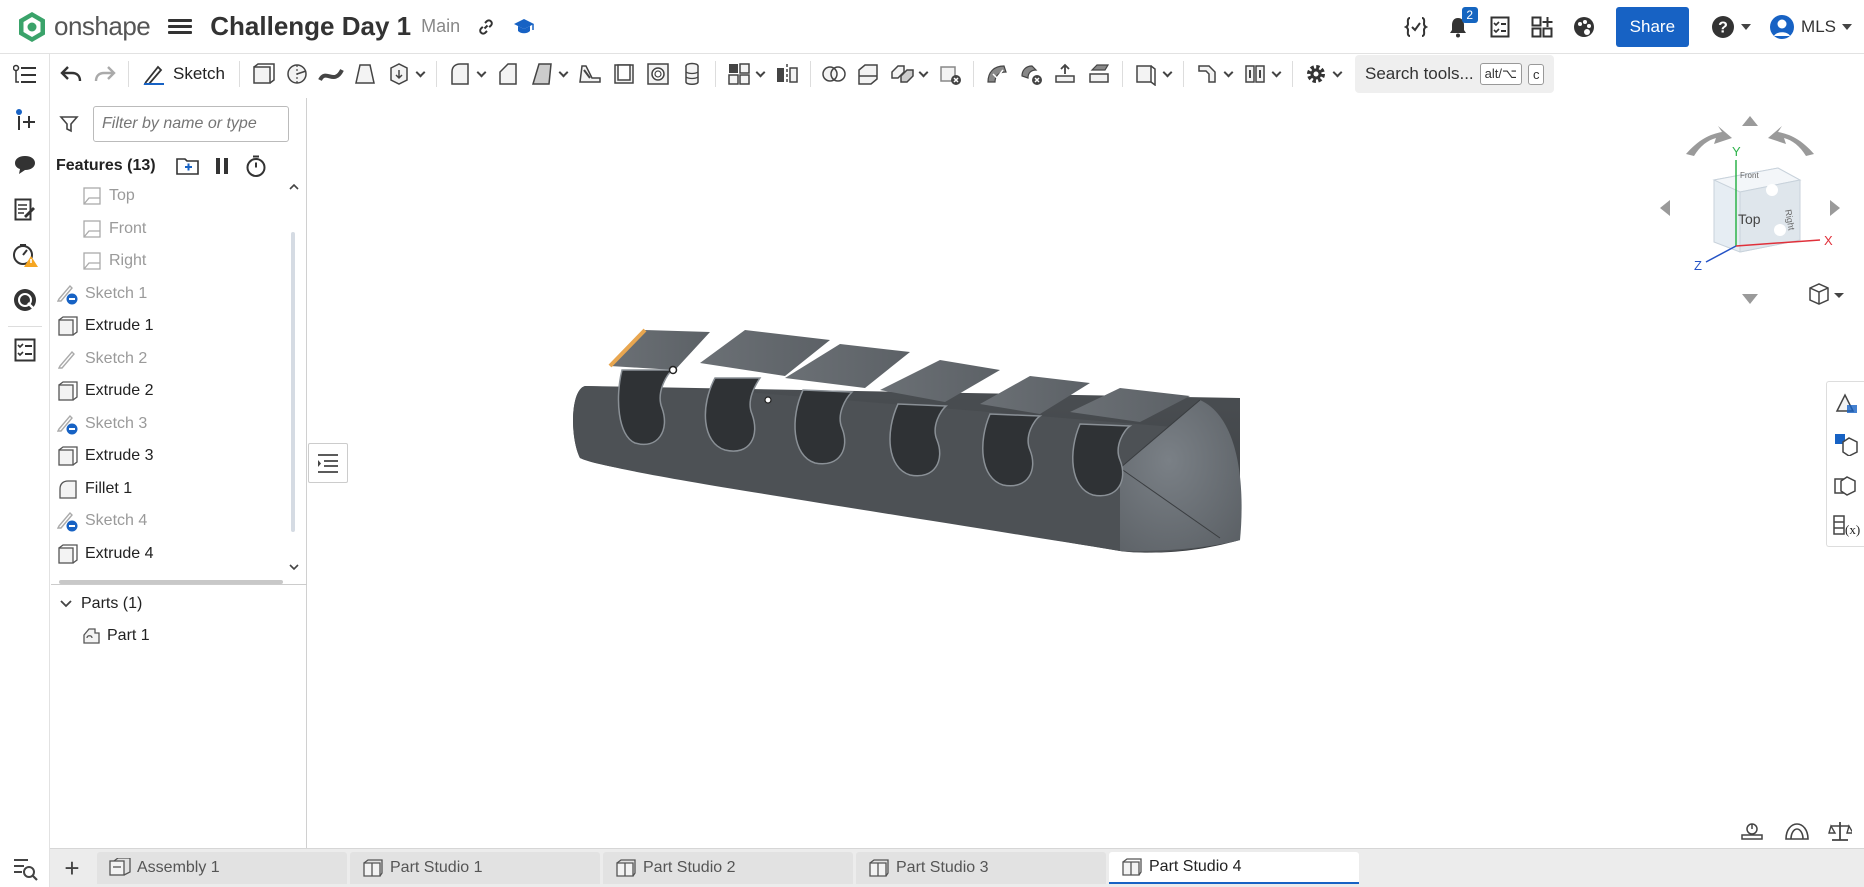  I want to click on add-folder-icon, so click(187, 166).